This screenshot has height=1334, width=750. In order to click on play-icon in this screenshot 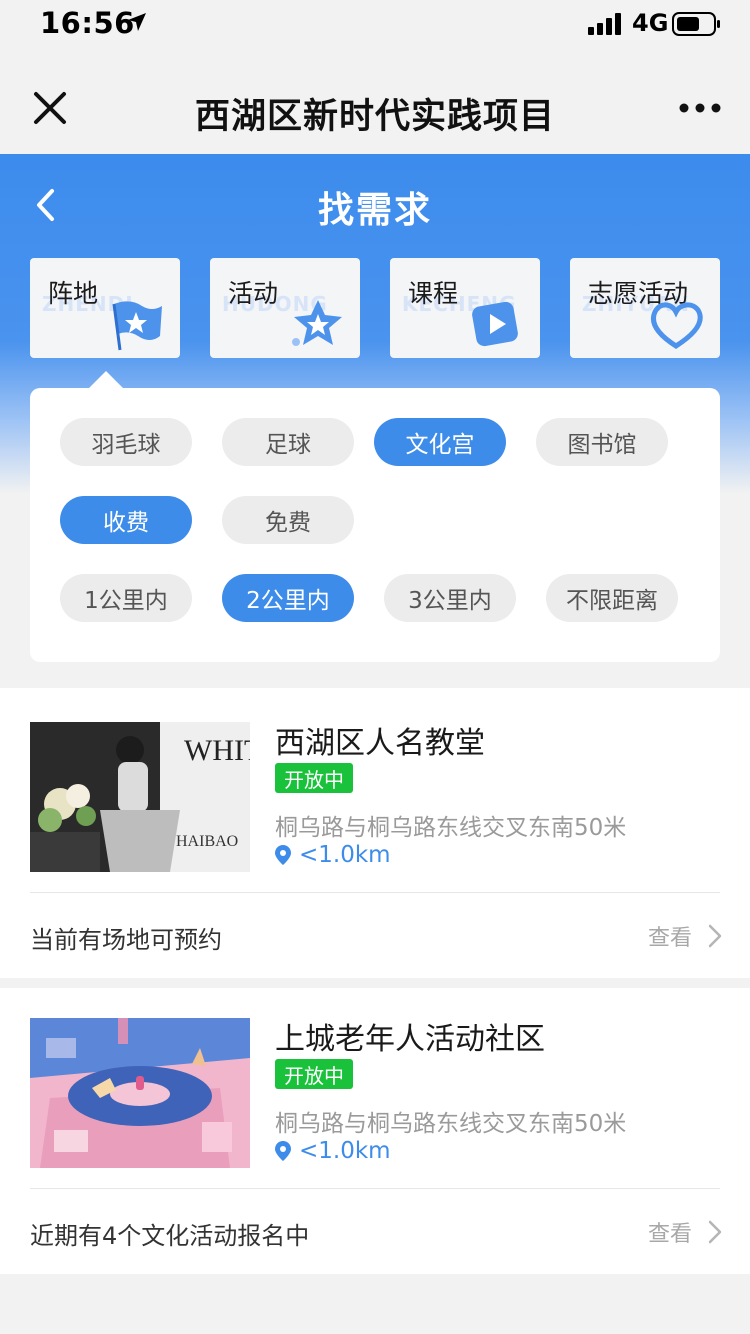, I will do `click(495, 324)`.